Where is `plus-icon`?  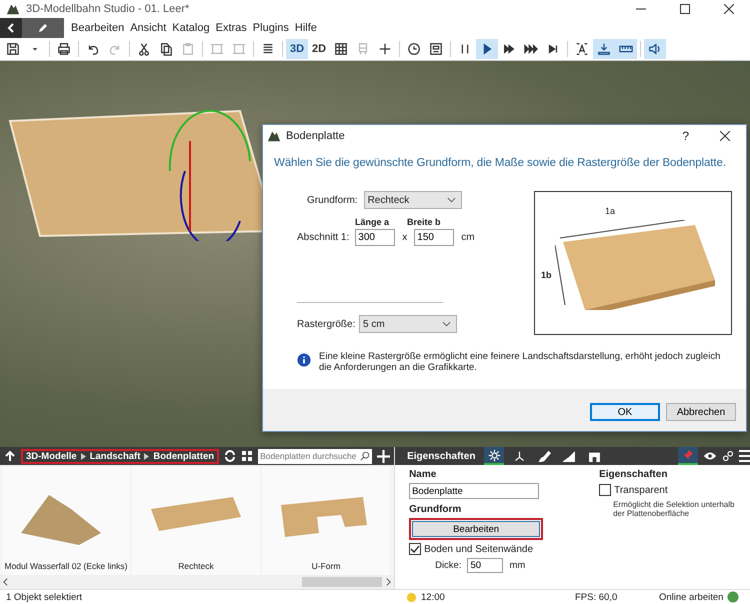
plus-icon is located at coordinates (383, 456).